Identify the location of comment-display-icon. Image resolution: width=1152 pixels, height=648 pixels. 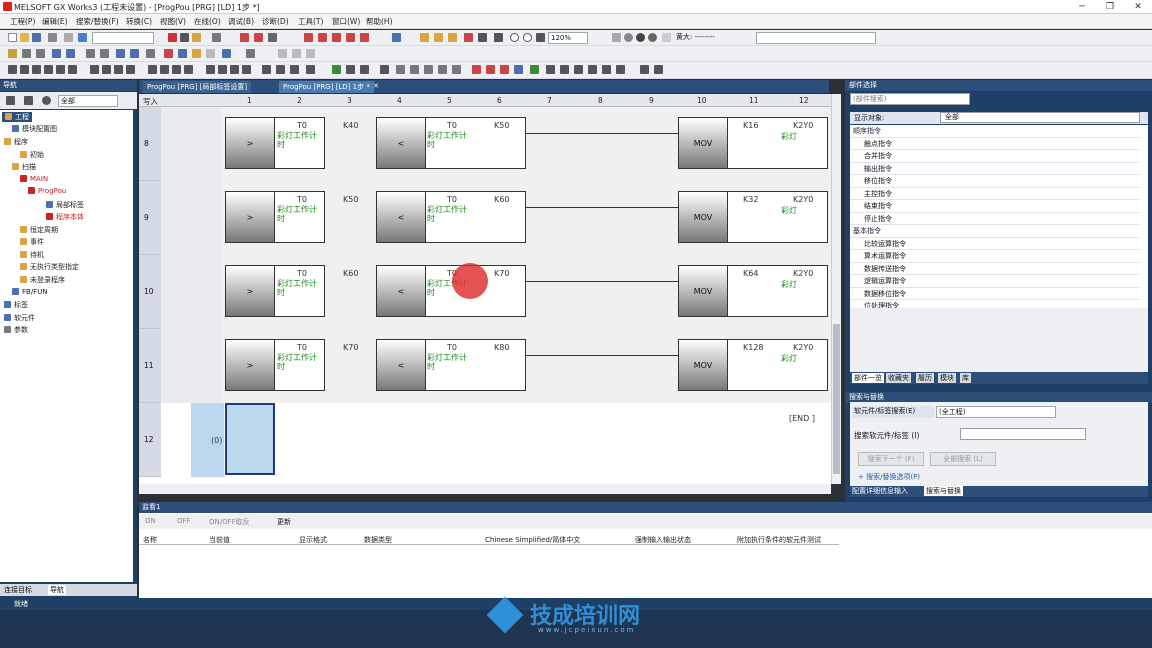
(442, 69).